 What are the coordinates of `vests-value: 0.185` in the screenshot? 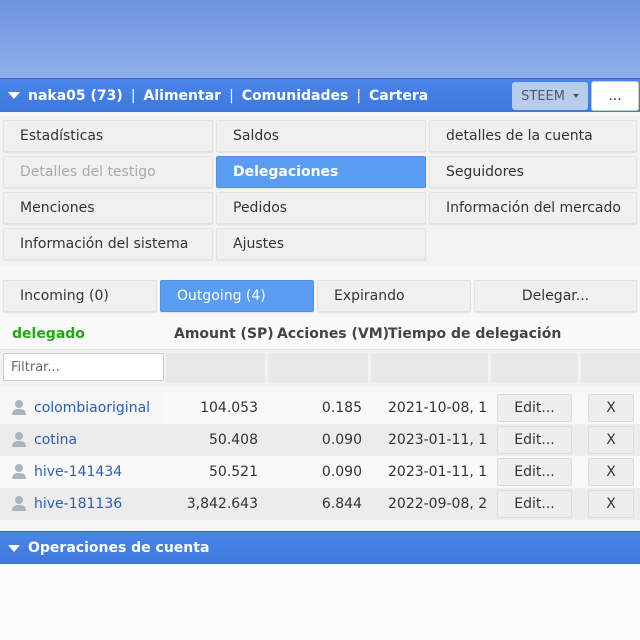 It's located at (341, 408).